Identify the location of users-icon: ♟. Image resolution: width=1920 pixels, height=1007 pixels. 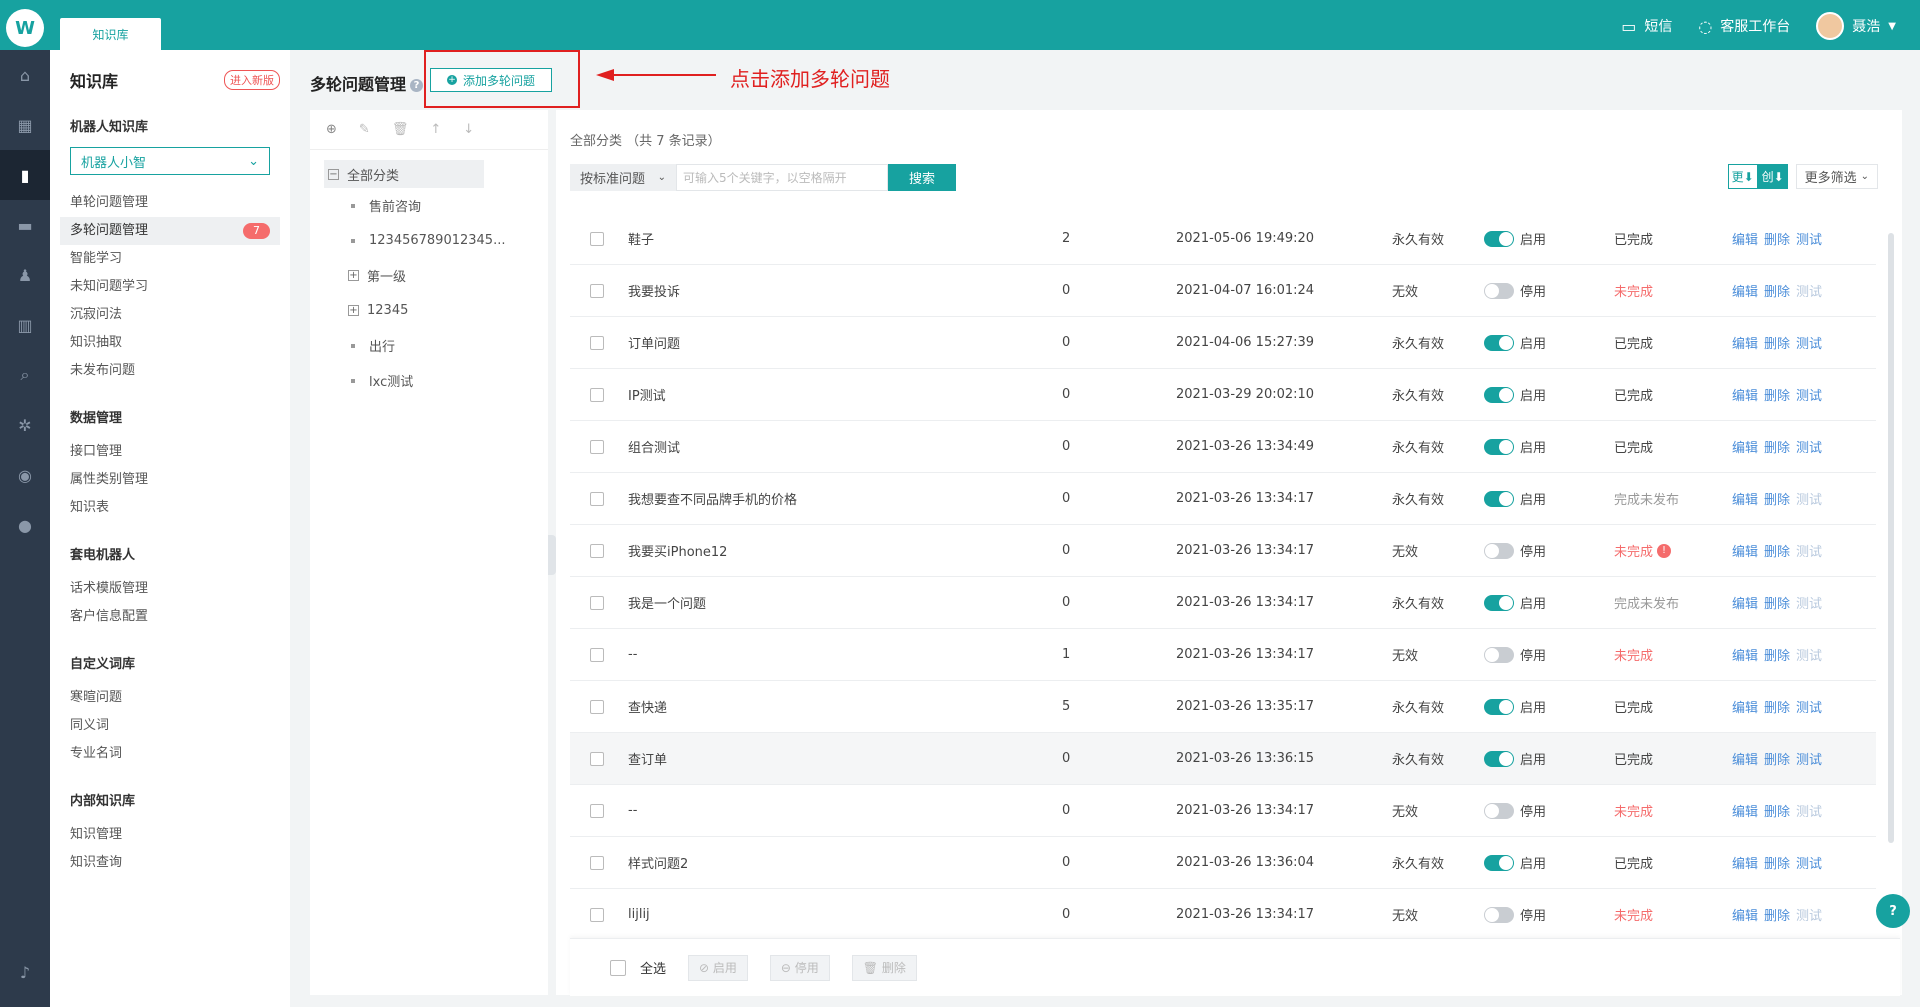
(25, 275).